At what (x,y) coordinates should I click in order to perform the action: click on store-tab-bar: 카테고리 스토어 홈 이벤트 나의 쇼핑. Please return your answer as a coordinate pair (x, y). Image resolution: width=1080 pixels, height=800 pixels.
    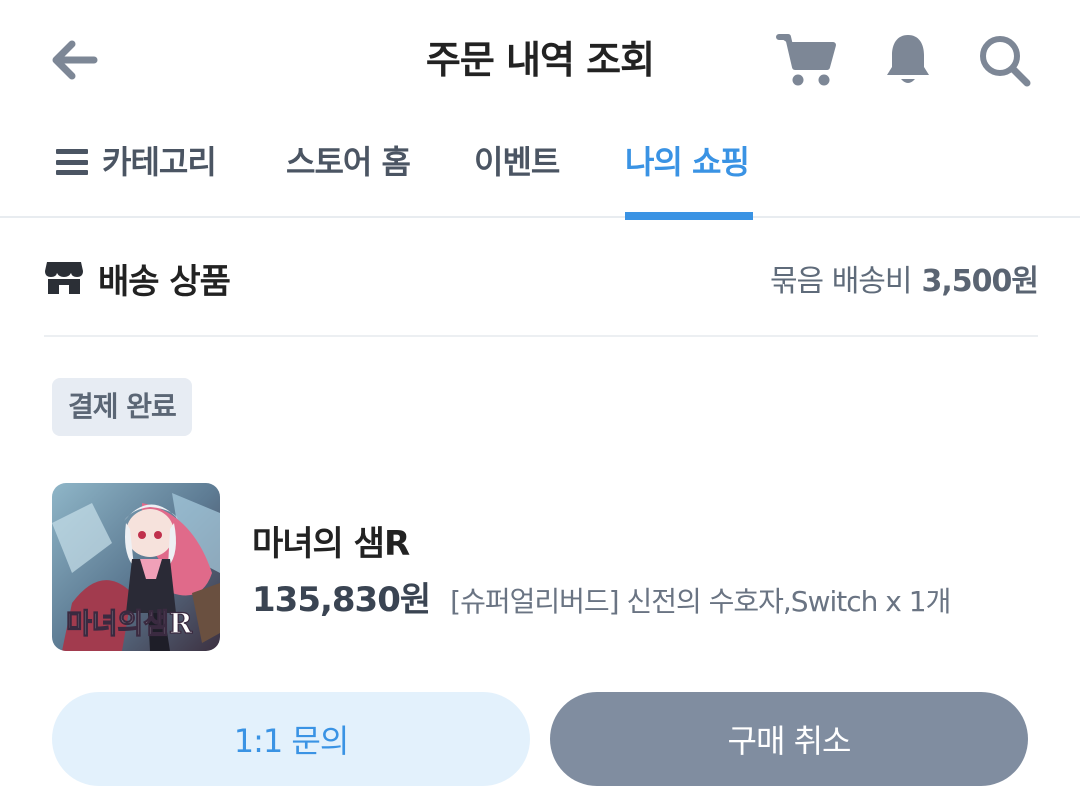
    Looking at the image, I should click on (540, 174).